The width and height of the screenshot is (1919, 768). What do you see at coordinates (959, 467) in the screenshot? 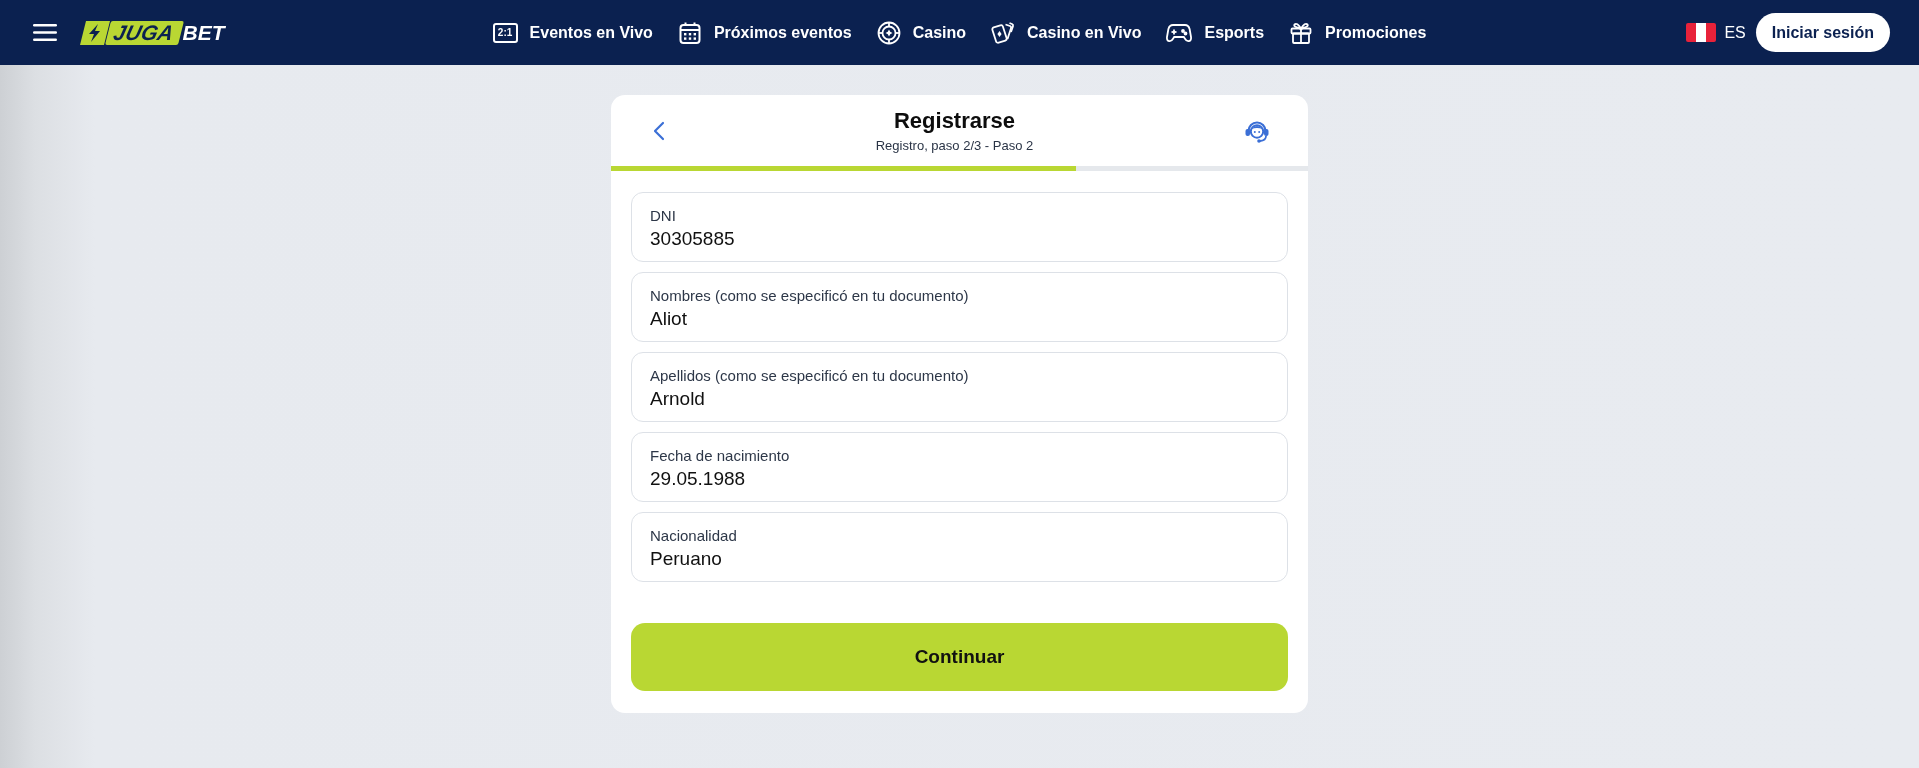
I see `input-field: Fecha de nacimiento 29.05.1988` at bounding box center [959, 467].